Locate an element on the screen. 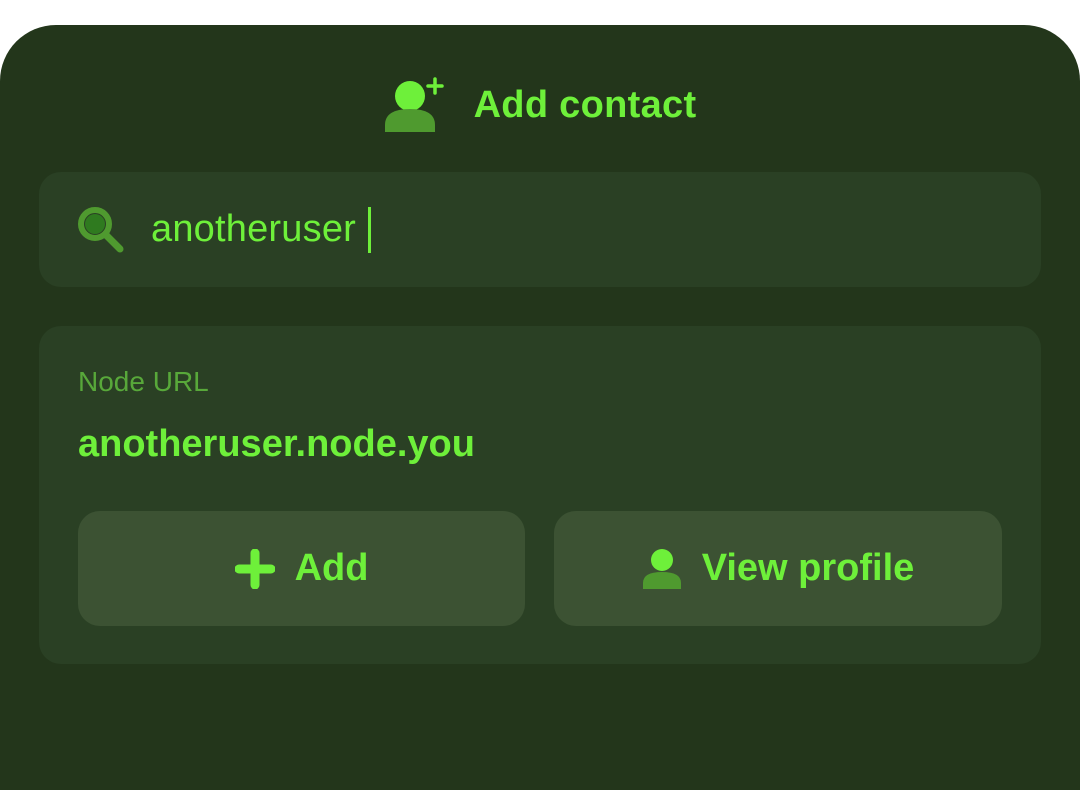 The width and height of the screenshot is (1080, 790). add-button-label: Add is located at coordinates (331, 568).